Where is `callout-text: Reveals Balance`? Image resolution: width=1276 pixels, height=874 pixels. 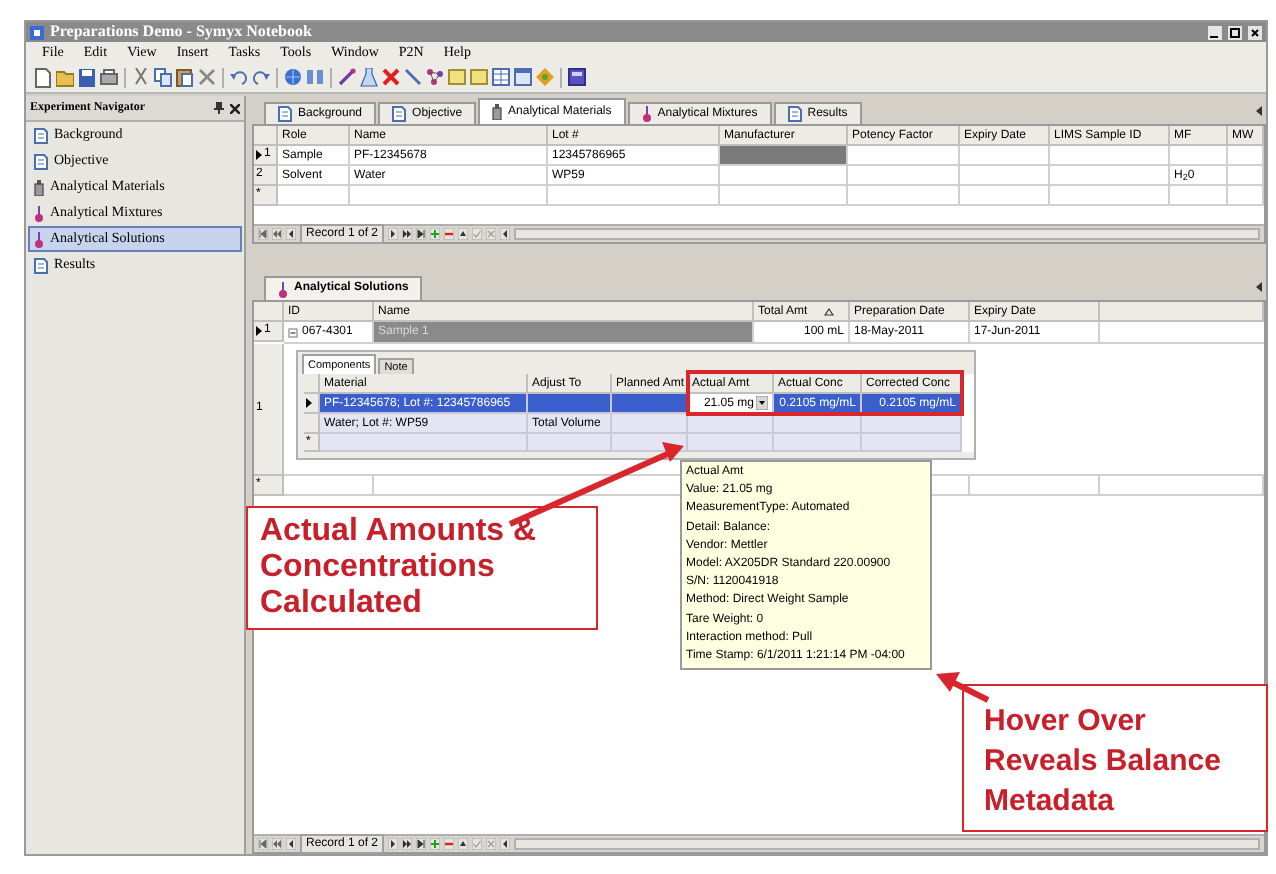
callout-text: Reveals Balance is located at coordinates (1103, 762).